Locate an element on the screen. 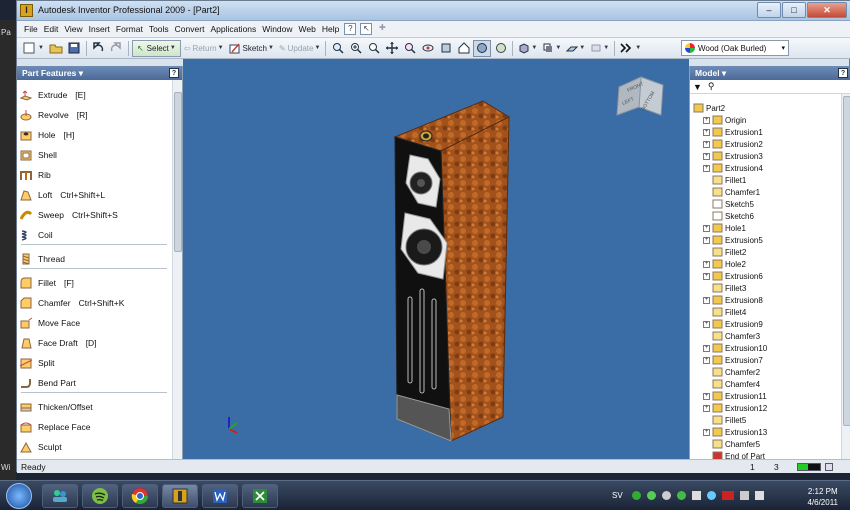 This screenshot has height=510, width=850. command-sculpt: Sculpt is located at coordinates (44, 447).